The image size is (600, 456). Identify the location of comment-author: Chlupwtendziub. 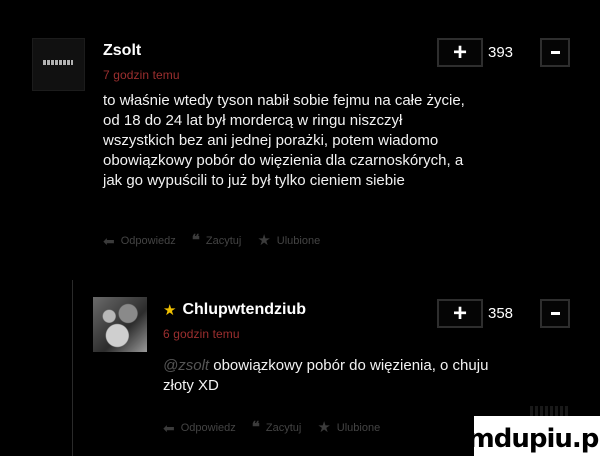
(244, 310).